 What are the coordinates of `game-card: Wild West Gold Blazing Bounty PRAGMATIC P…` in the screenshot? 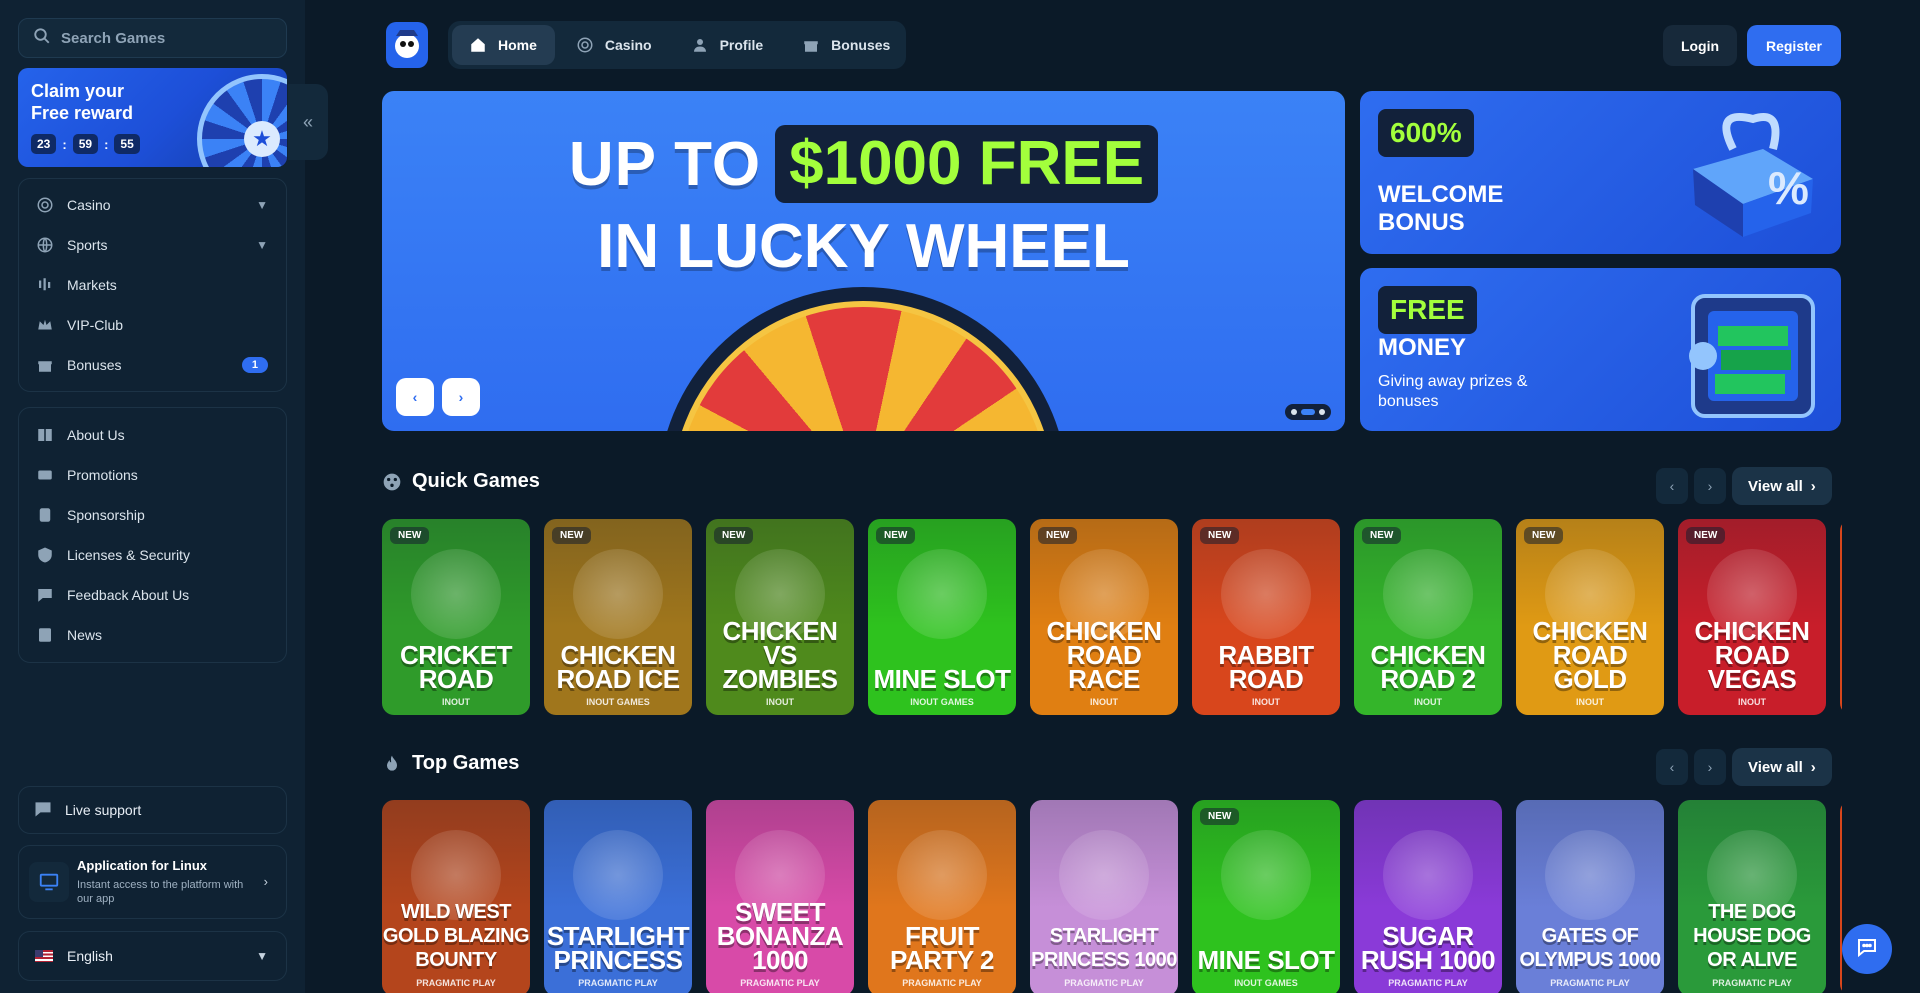 It's located at (456, 896).